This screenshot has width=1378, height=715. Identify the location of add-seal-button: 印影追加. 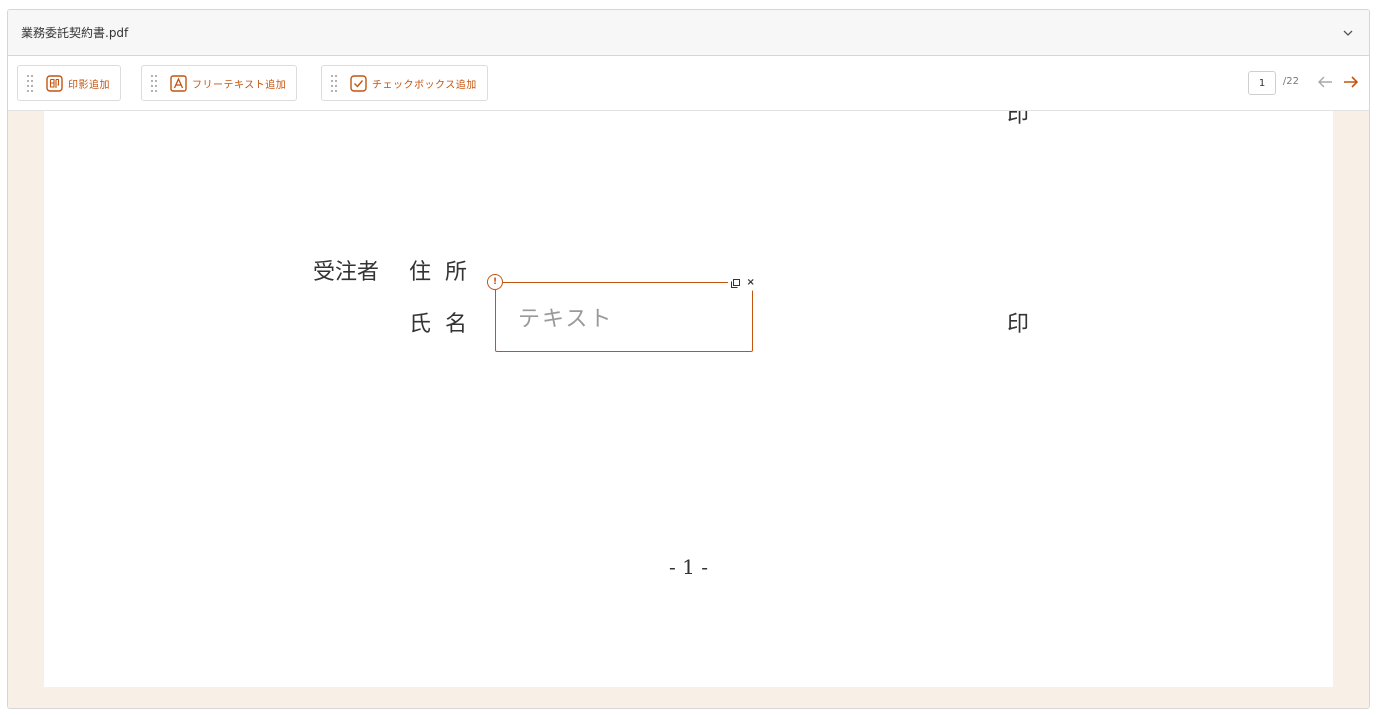
(69, 83).